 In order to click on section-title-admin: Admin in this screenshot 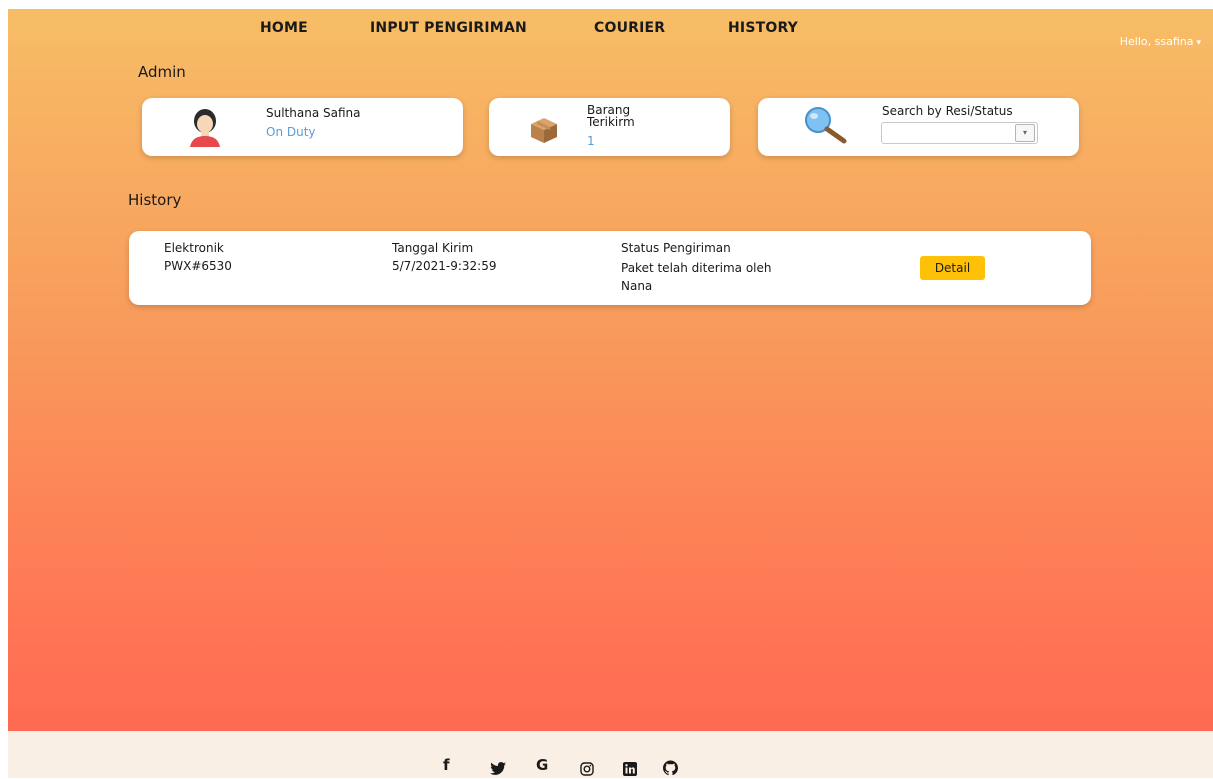, I will do `click(162, 72)`.